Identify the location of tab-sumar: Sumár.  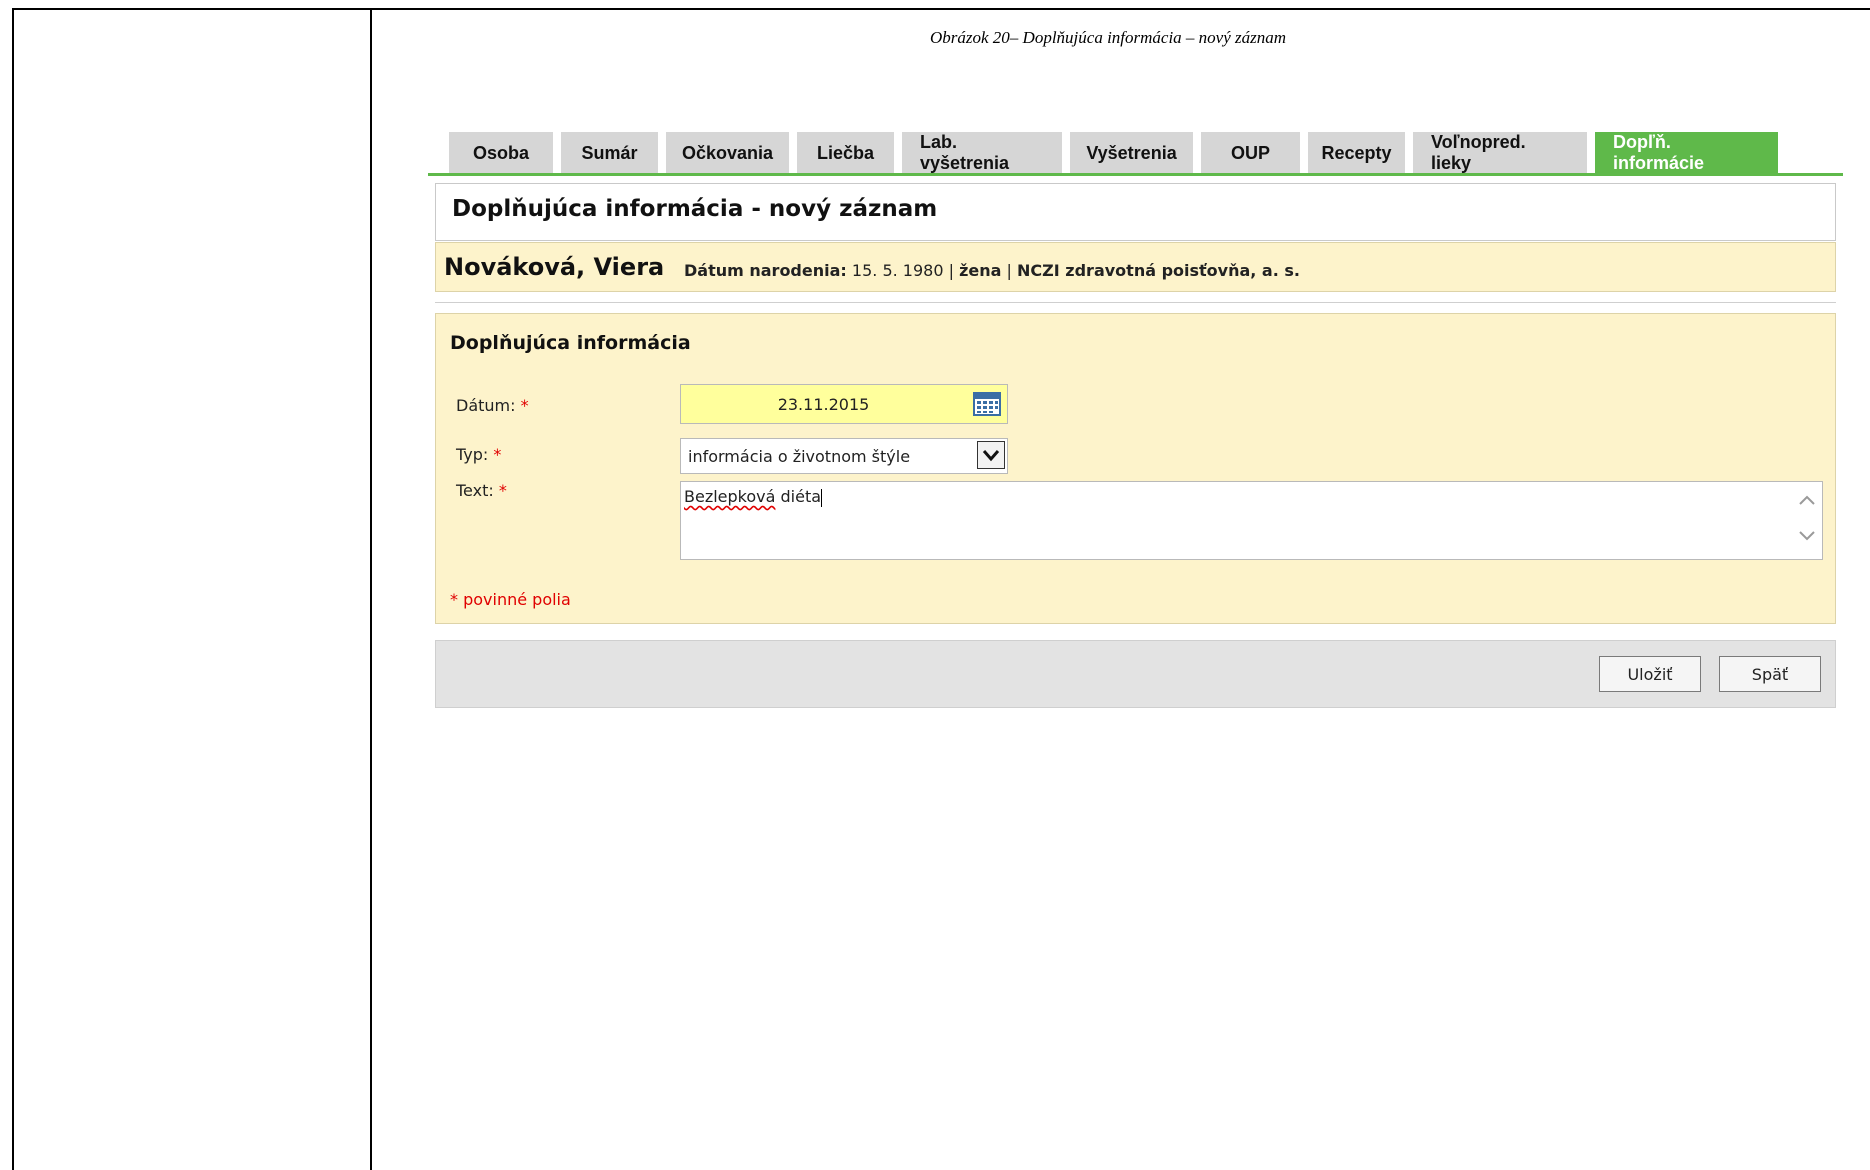
(609, 153).